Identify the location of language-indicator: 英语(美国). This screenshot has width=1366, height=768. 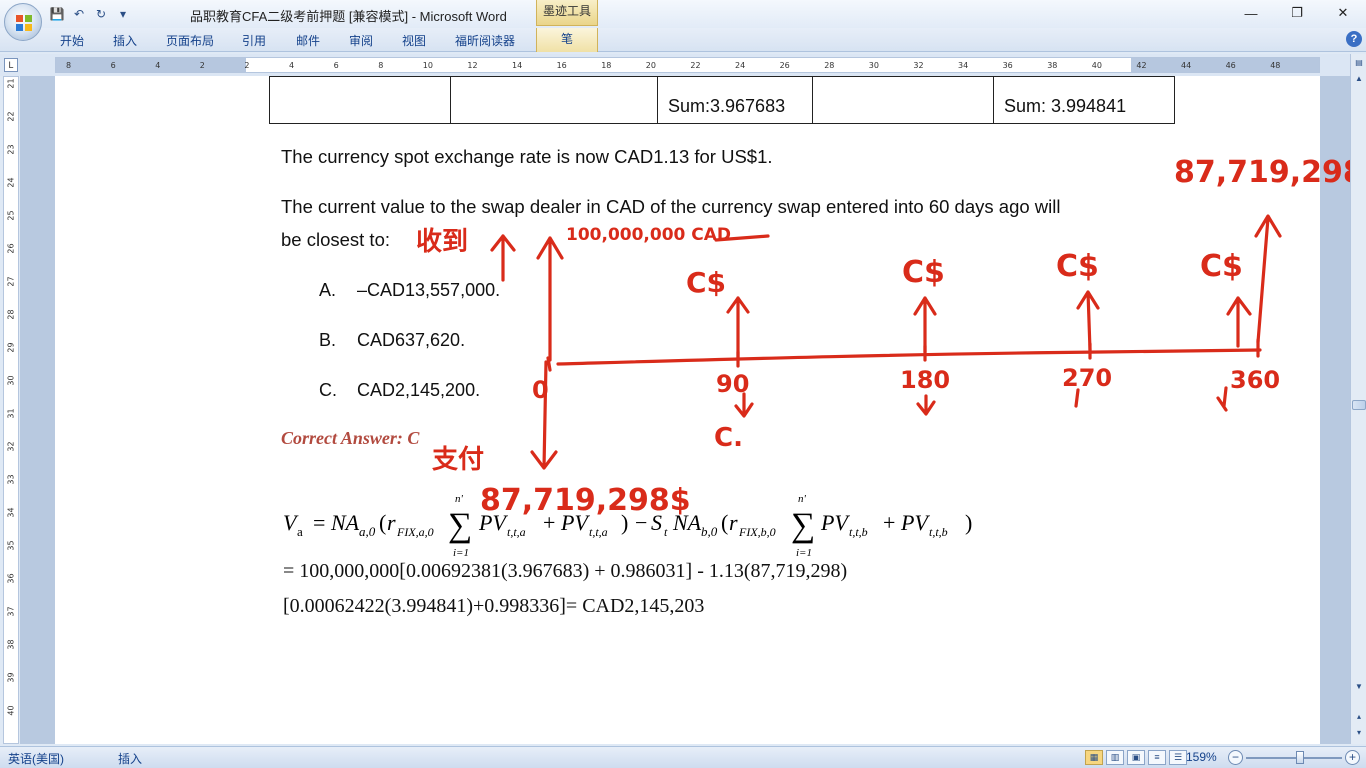
(36, 758).